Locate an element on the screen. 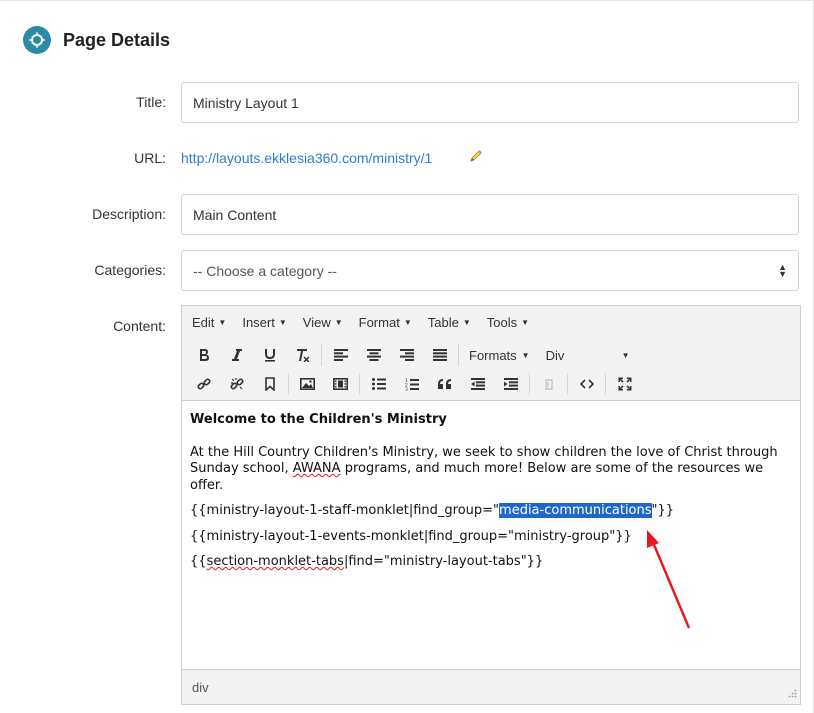  element-path: div is located at coordinates (200, 687).